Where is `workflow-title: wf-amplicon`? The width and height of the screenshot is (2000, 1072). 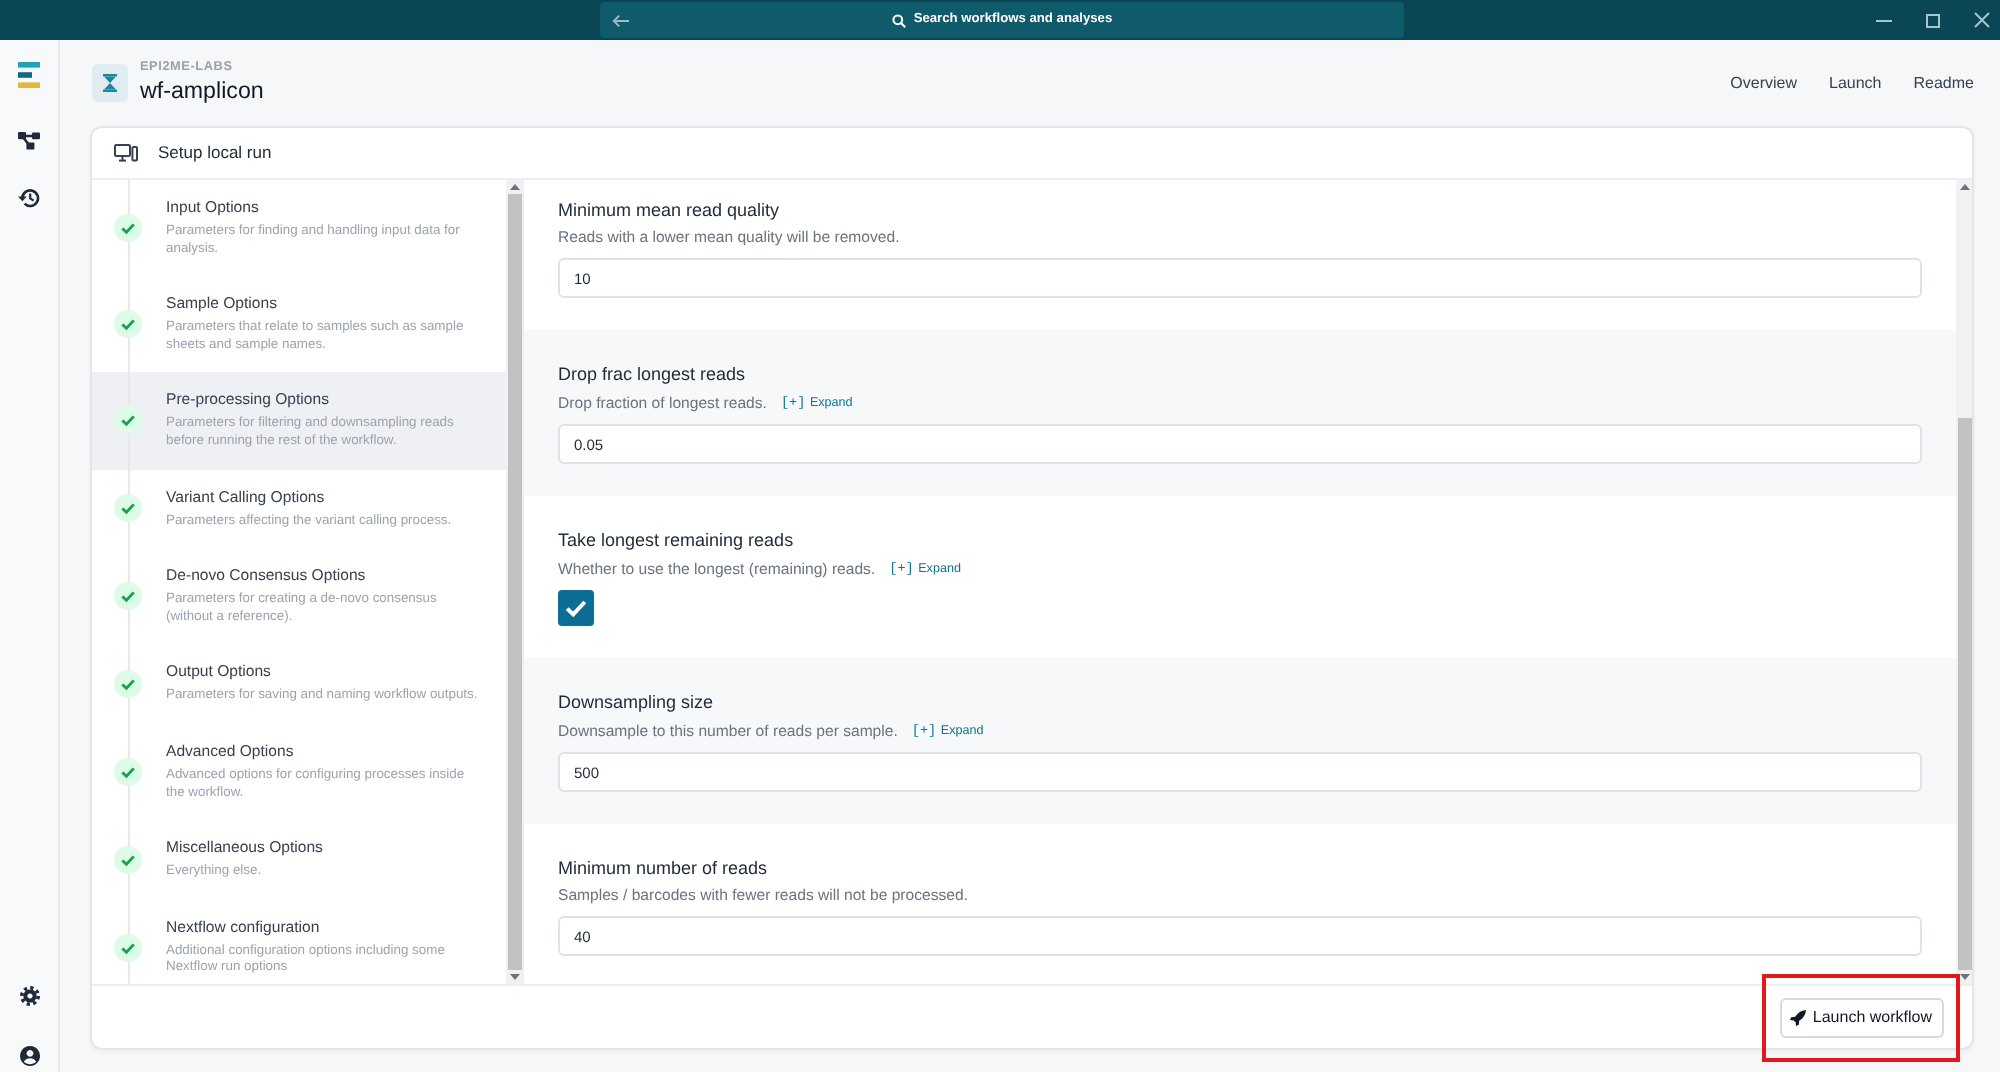
workflow-title: wf-amplicon is located at coordinates (202, 91).